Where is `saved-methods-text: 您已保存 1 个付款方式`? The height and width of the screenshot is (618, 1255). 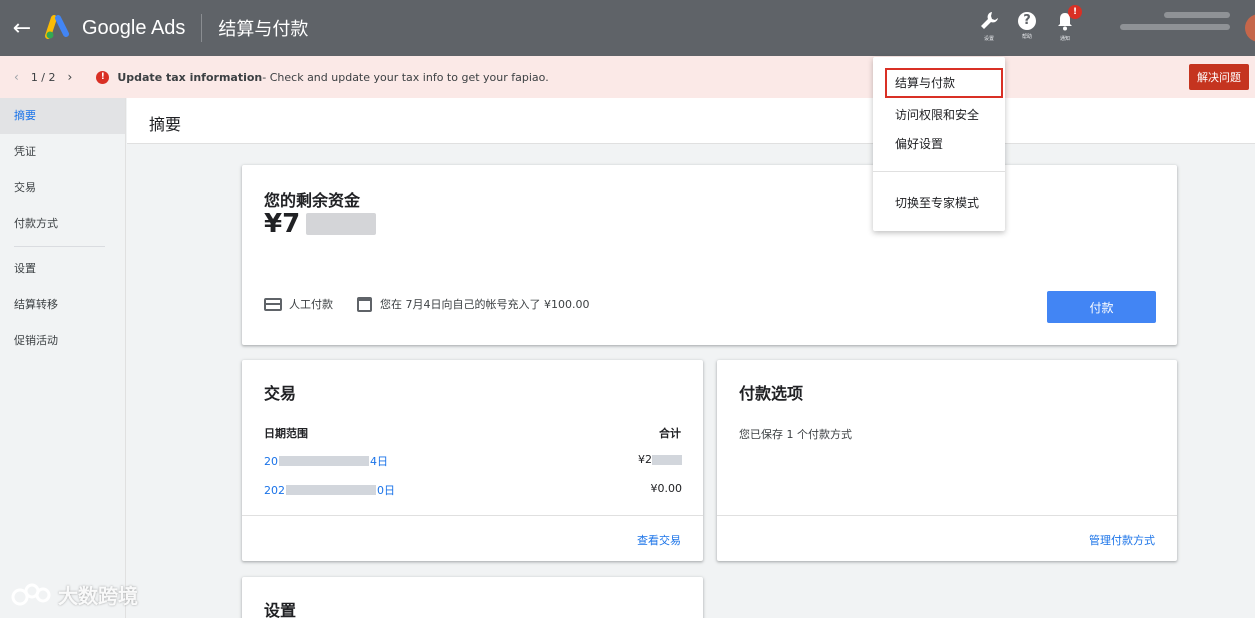 saved-methods-text: 您已保存 1 个付款方式 is located at coordinates (795, 434).